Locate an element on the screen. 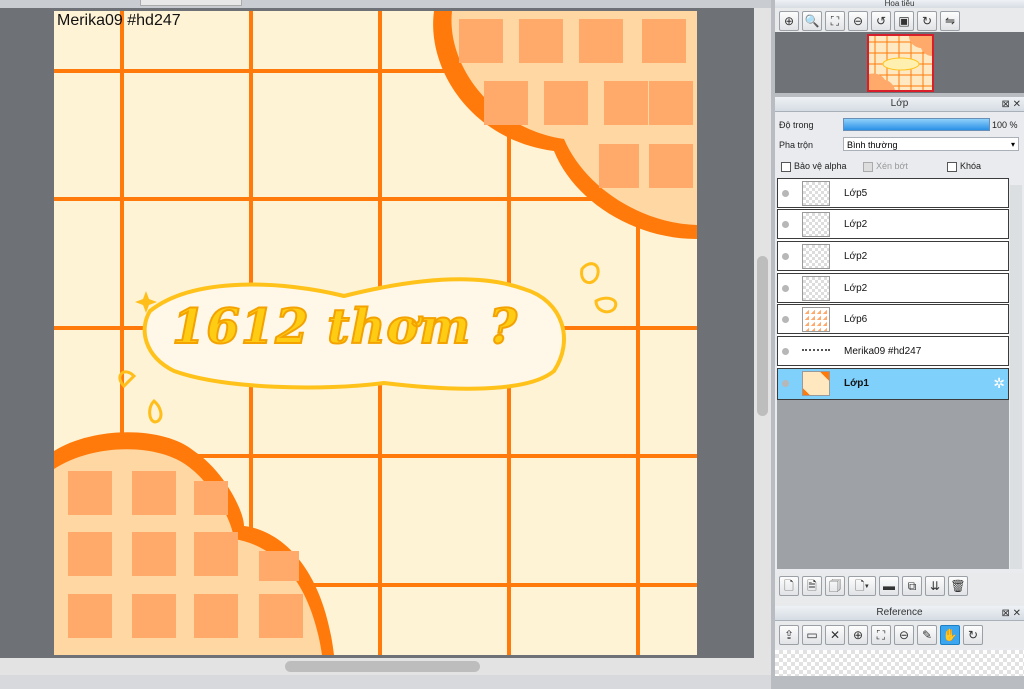 The image size is (1024, 689). hand-icon: ✋ is located at coordinates (950, 635).